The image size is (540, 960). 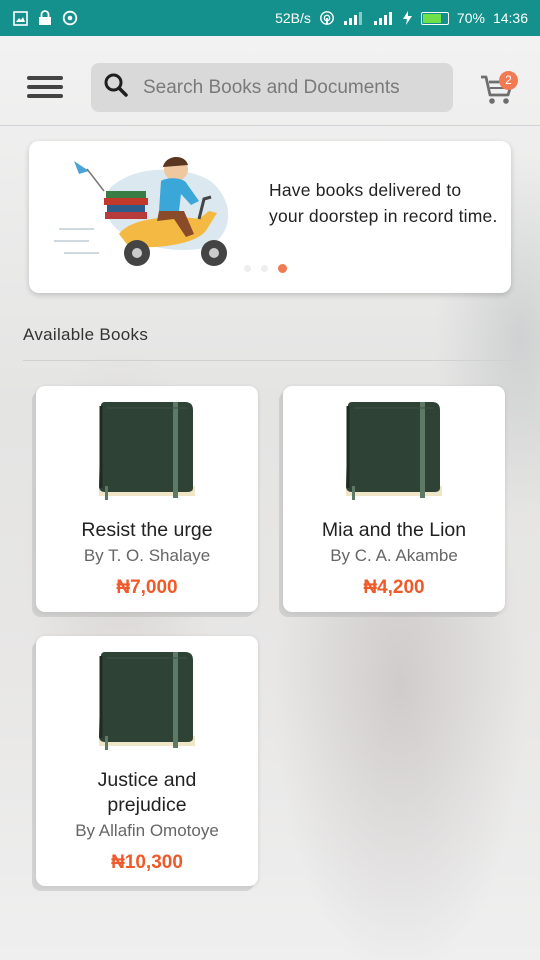 I want to click on book-price: ₦10,300, so click(x=147, y=862).